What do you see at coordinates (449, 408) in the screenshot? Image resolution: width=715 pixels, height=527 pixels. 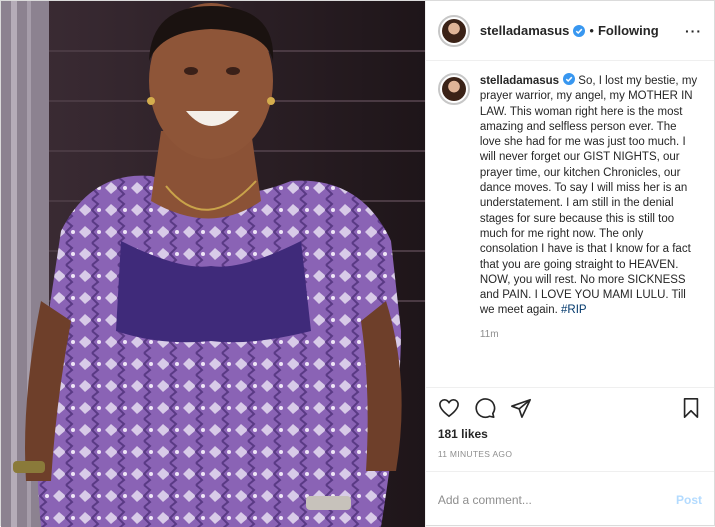 I see `heart-icon` at bounding box center [449, 408].